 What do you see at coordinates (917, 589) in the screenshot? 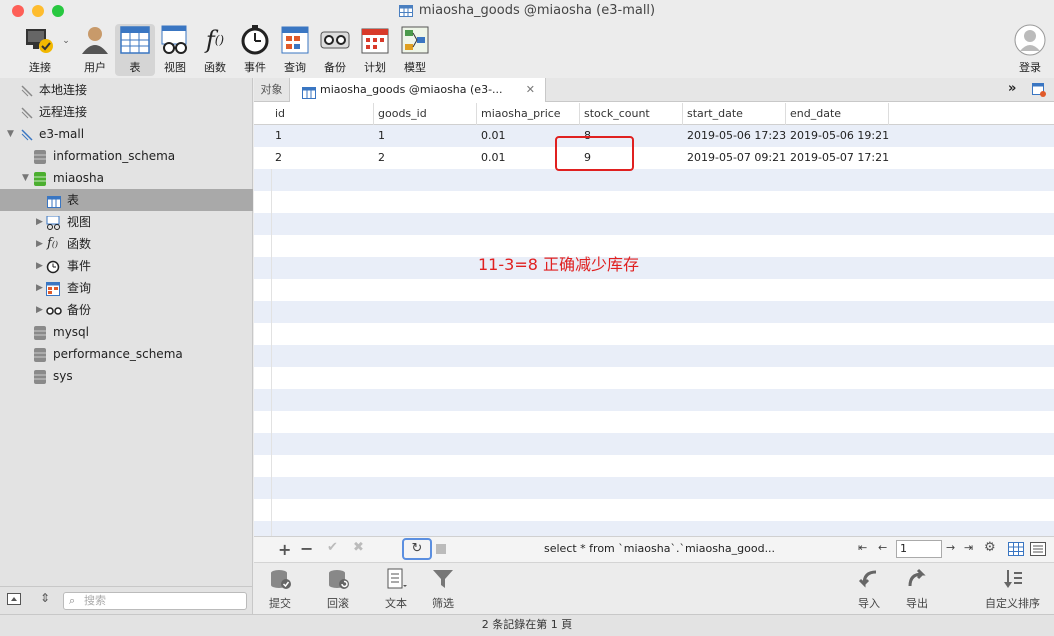
I see `export-button: 导出` at bounding box center [917, 589].